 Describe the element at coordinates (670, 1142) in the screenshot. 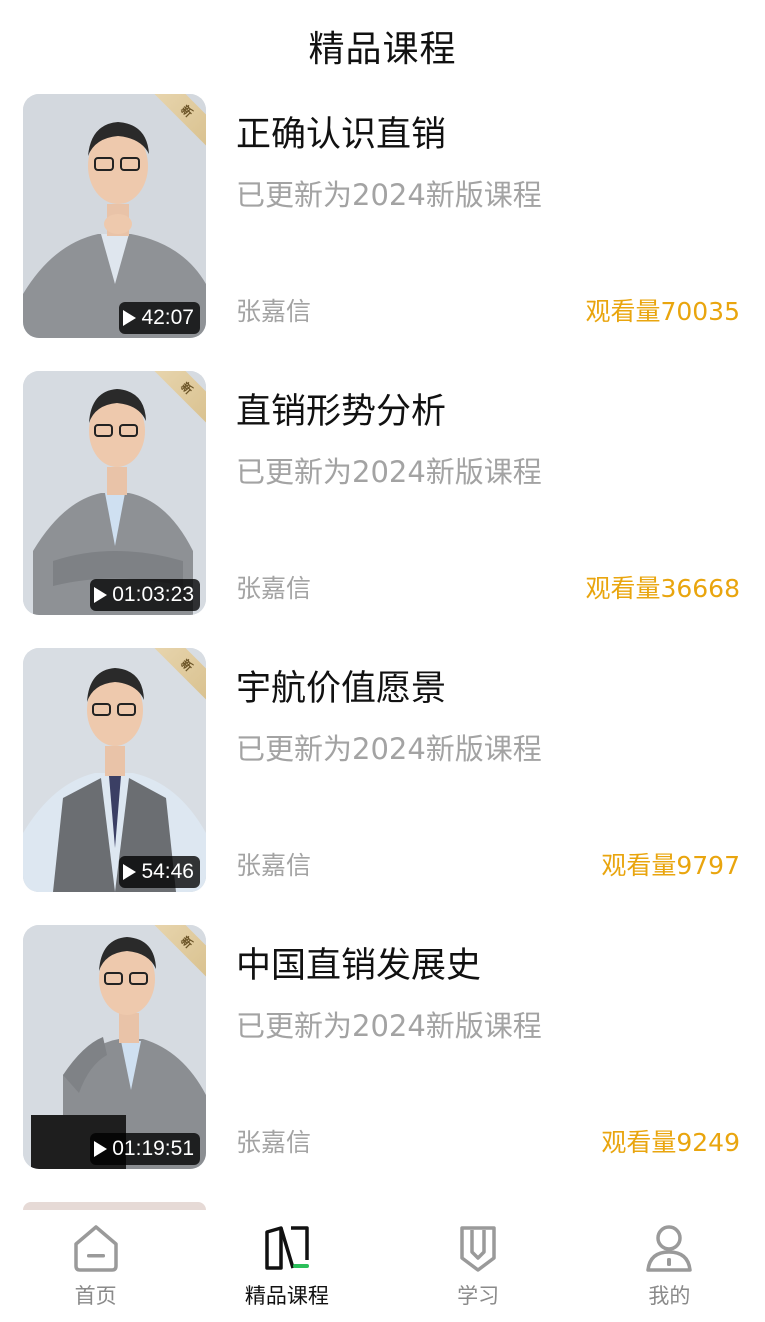

I see `course-views: 观看量9249` at that location.